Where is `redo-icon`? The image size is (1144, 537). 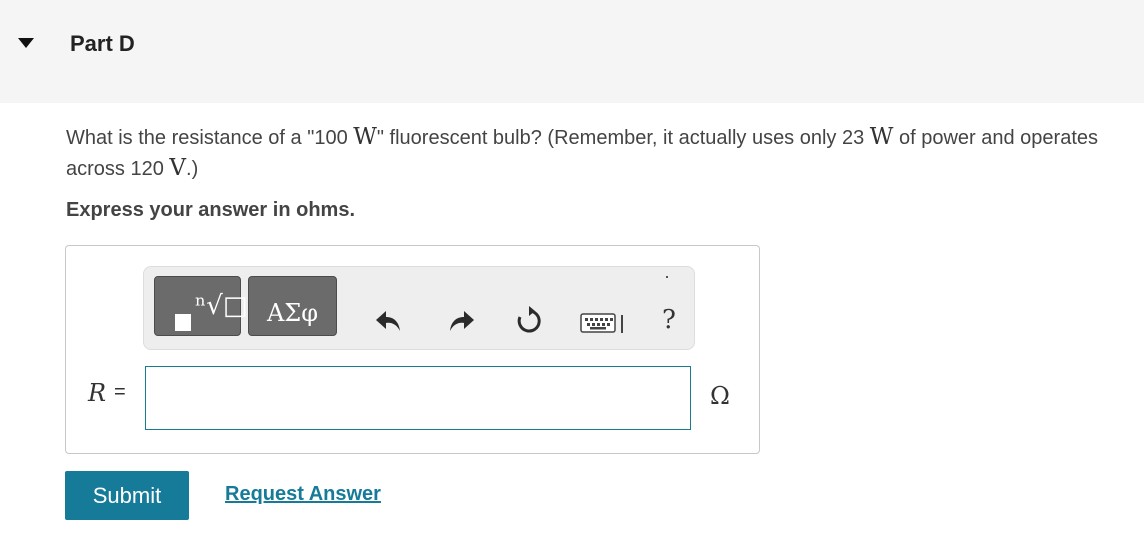
redo-icon is located at coordinates (461, 321).